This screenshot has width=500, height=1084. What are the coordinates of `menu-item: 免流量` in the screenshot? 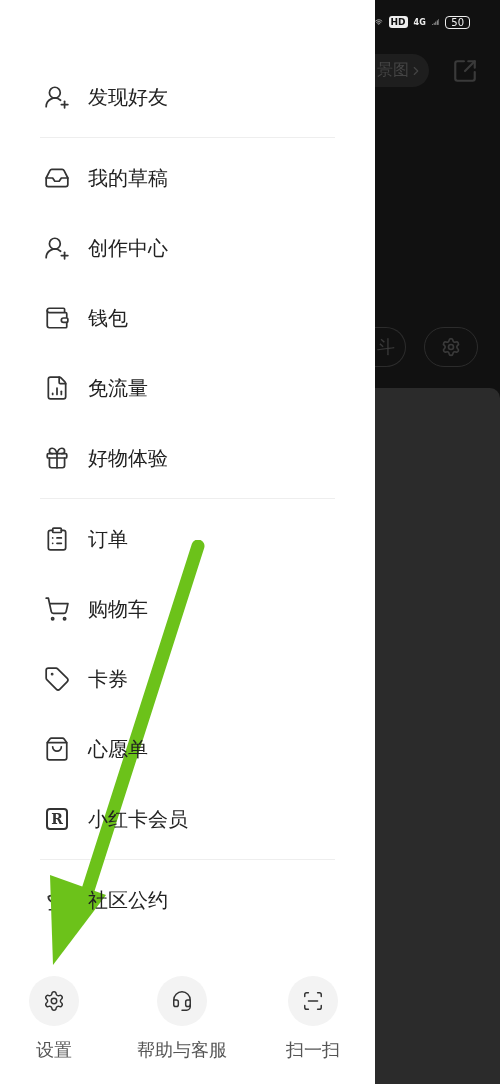 It's located at (118, 388).